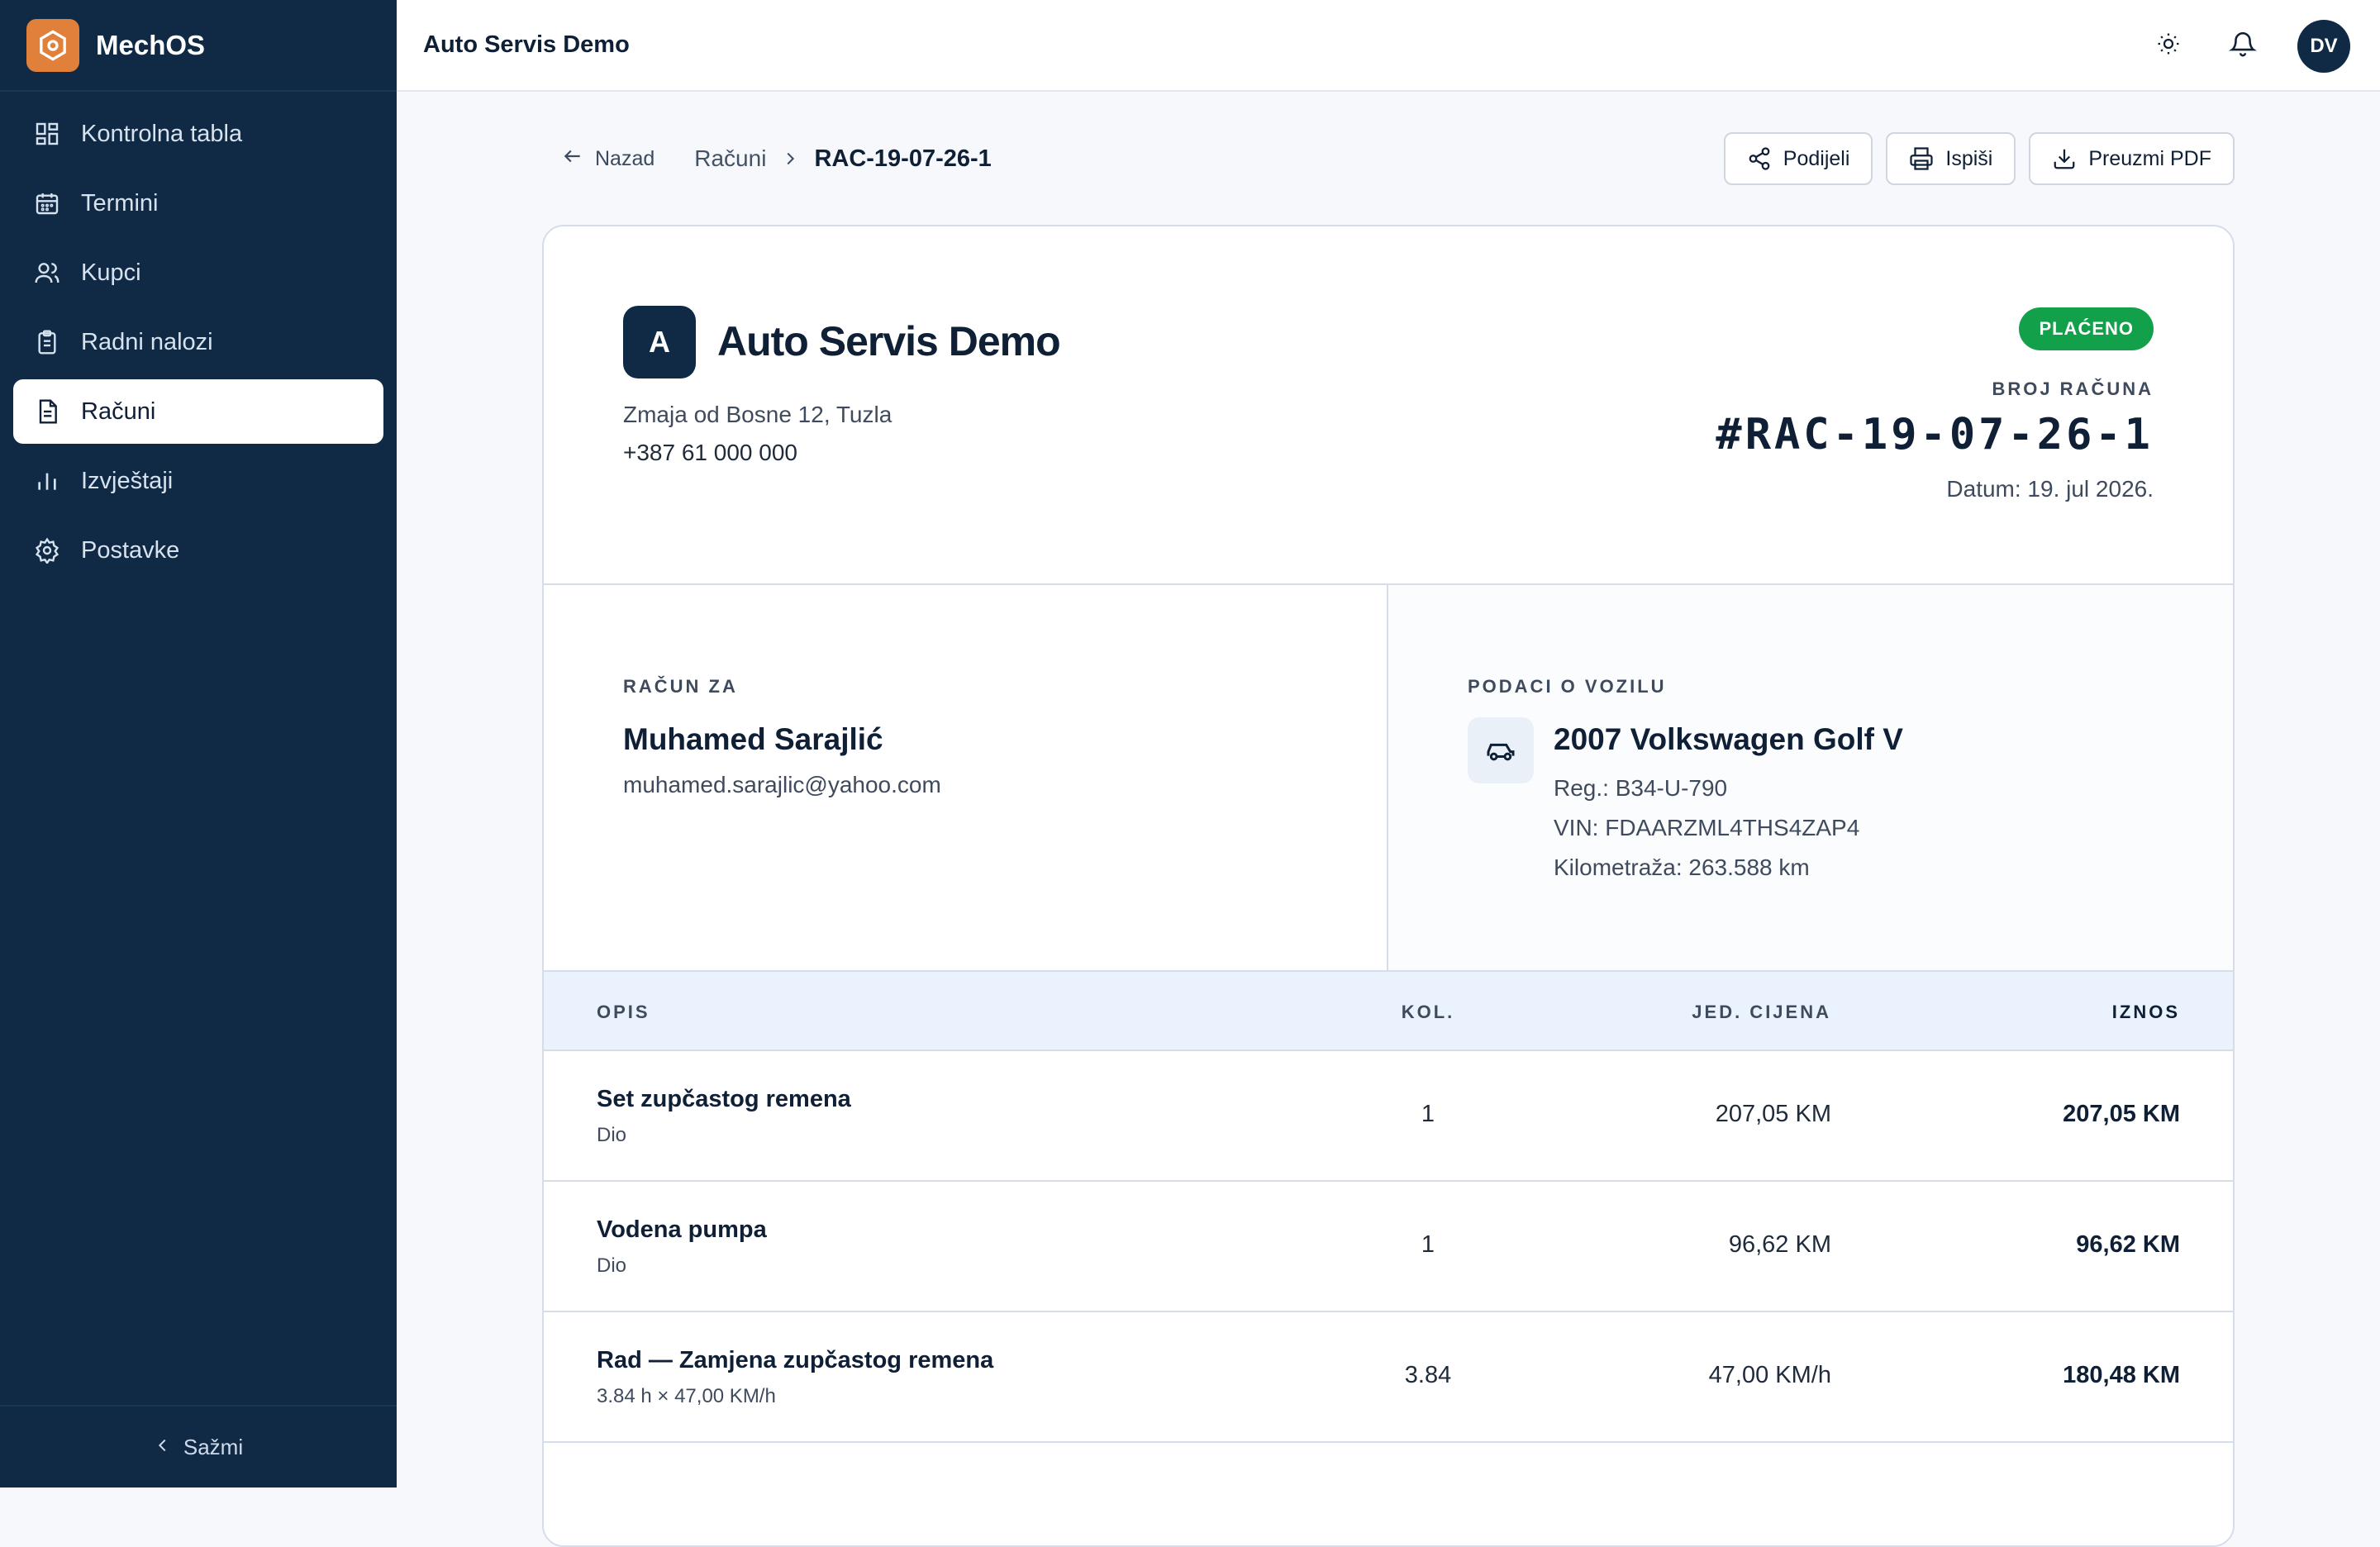 The width and height of the screenshot is (2380, 1547). Describe the element at coordinates (47, 342) in the screenshot. I see `clipboard-icon` at that location.